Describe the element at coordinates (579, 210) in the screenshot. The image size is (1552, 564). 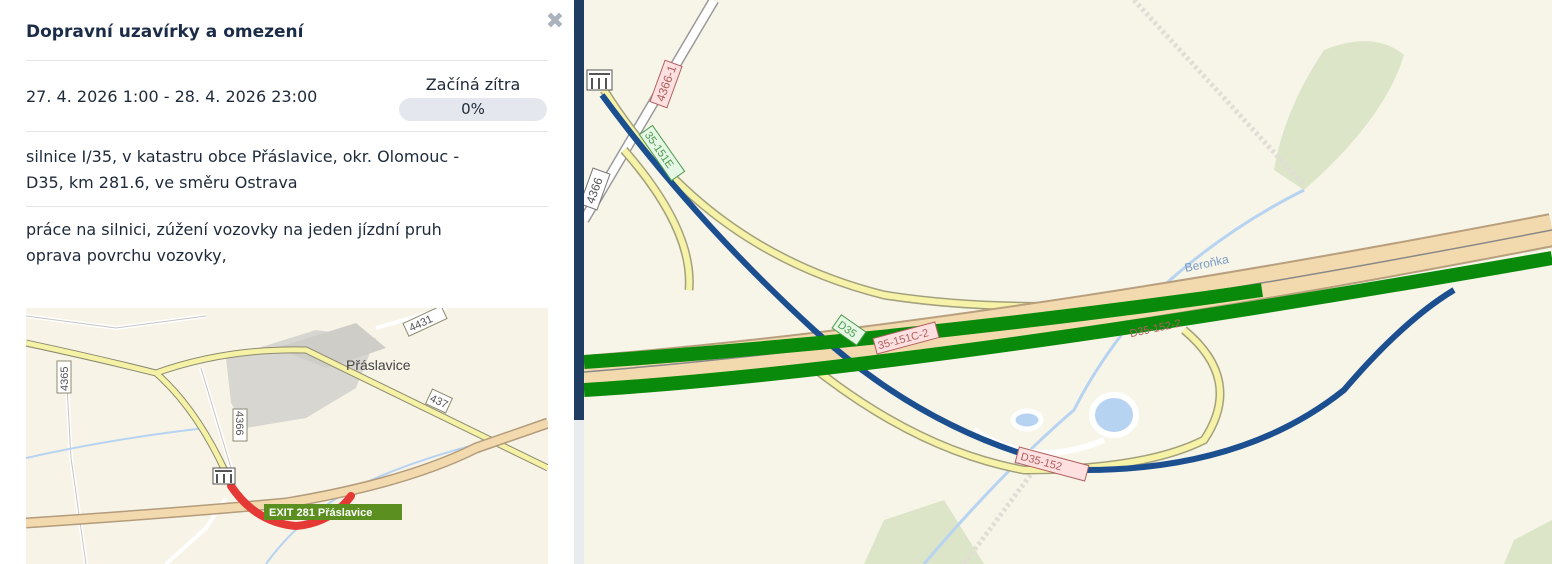
I see `panel-splitter` at that location.